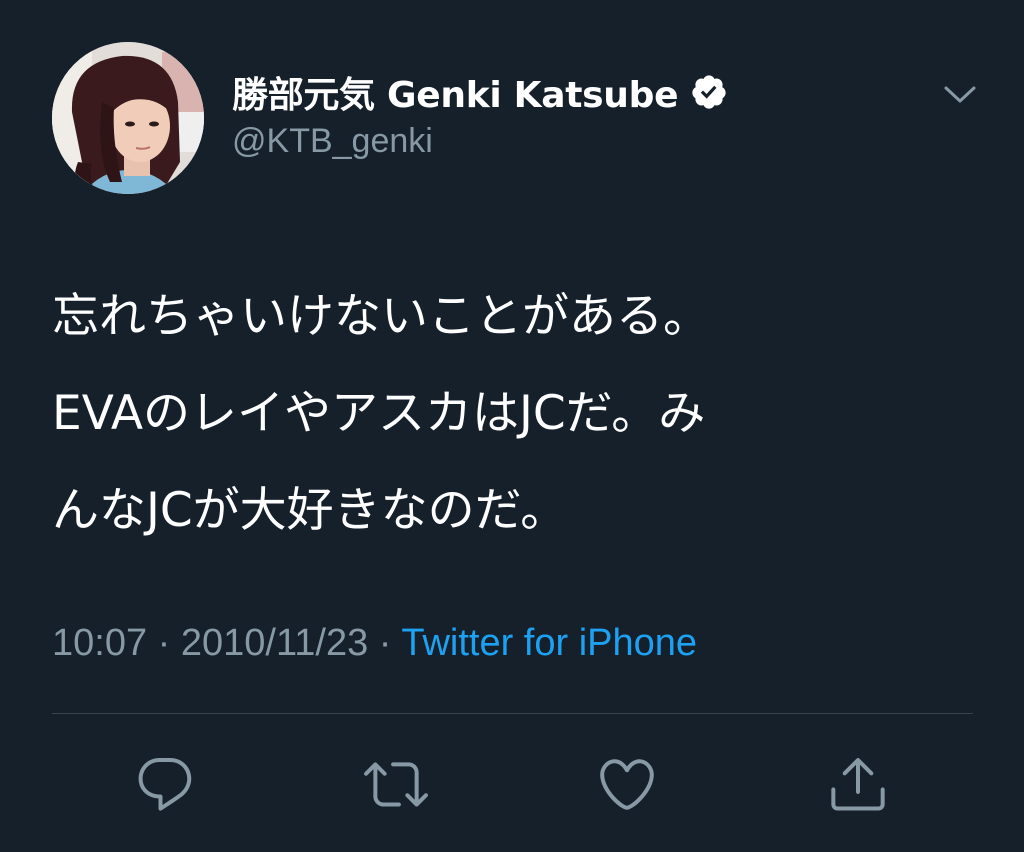  What do you see at coordinates (381, 316) in the screenshot?
I see `tweet-text-line-1: 忘れちゃいけないことがある。` at bounding box center [381, 316].